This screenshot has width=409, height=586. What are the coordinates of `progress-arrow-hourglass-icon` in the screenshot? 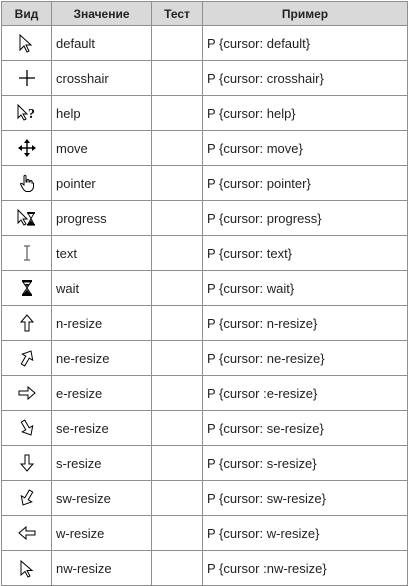 It's located at (26, 218).